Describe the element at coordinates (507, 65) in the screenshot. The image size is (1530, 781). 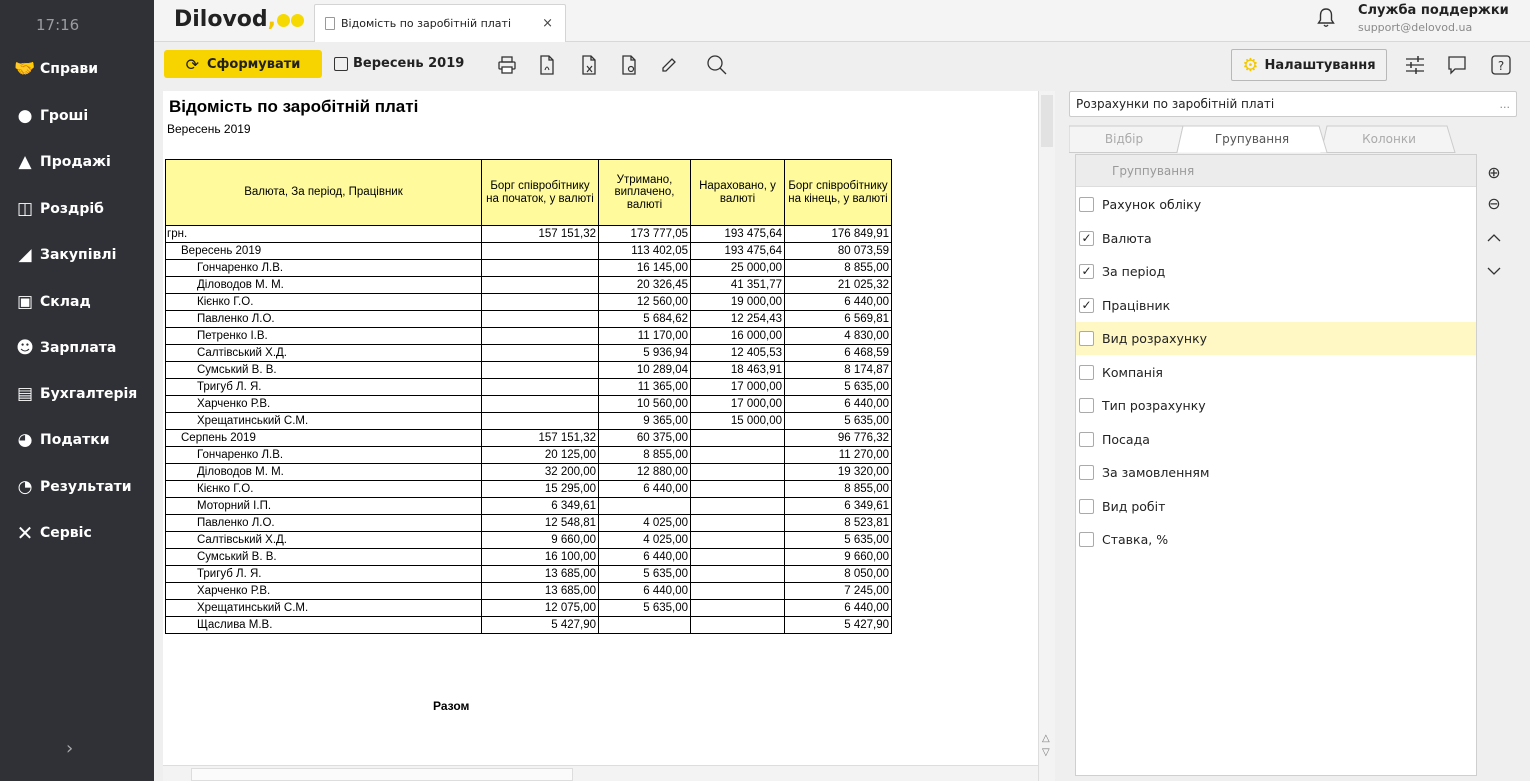
I see `print-icon` at that location.